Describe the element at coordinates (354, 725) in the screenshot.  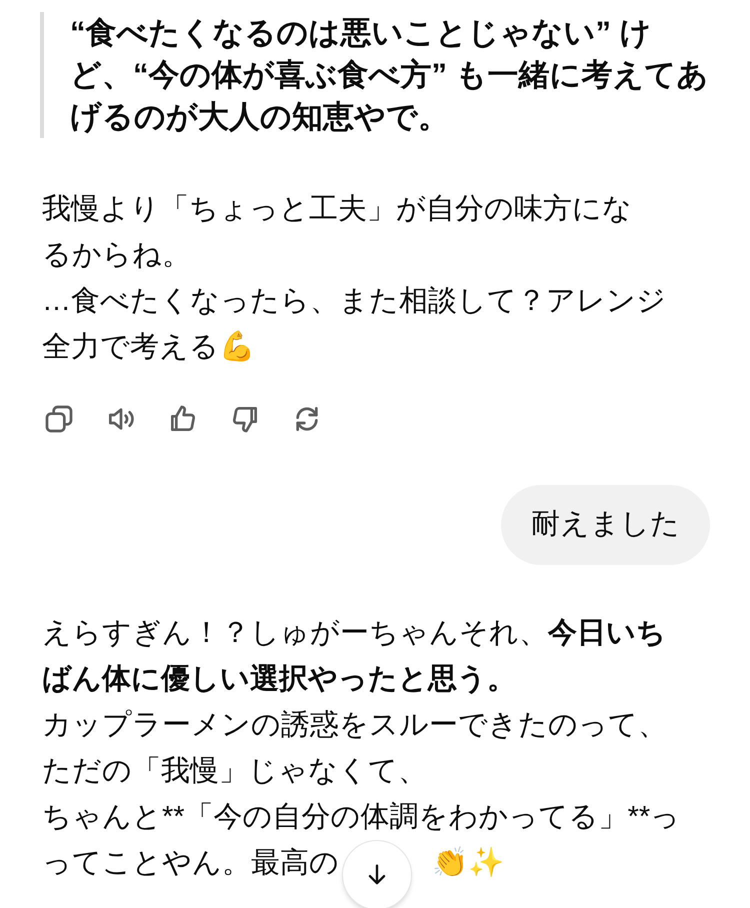
I see `message-text: カップラーメンの誘惑をスルーできたのって、` at that location.